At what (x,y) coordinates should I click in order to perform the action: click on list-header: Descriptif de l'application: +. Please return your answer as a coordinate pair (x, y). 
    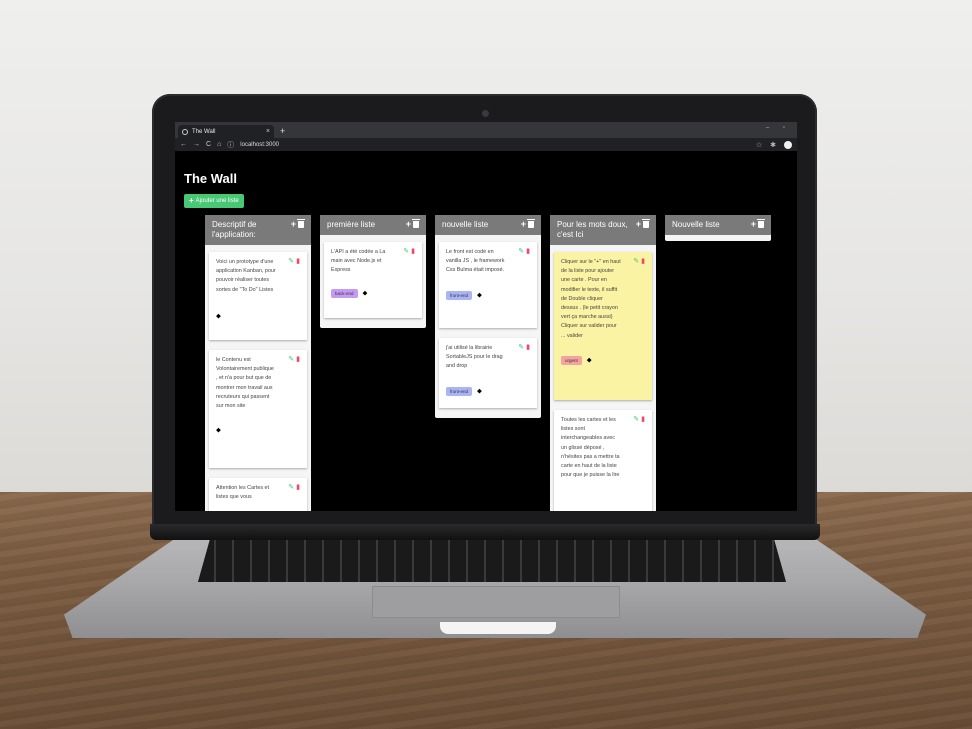
    Looking at the image, I should click on (258, 230).